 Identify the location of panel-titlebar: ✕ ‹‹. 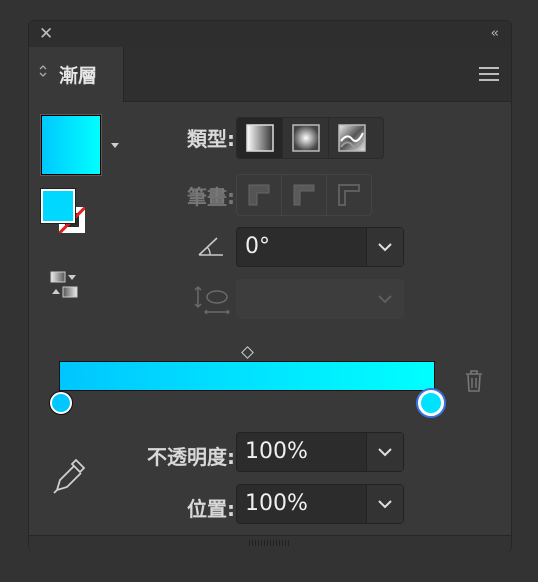
(270, 34).